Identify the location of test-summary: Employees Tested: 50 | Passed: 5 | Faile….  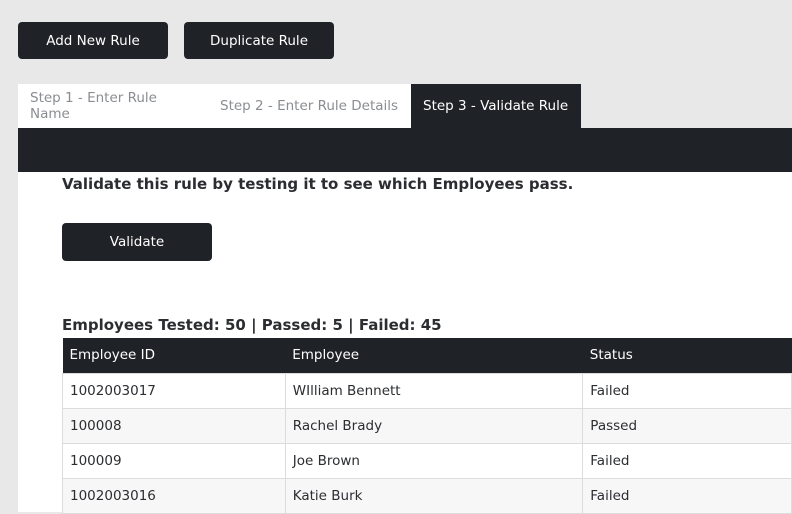
(252, 325).